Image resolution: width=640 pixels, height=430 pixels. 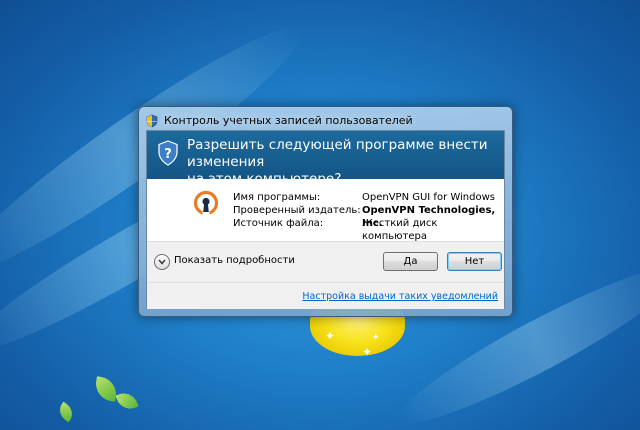 I want to click on title-bar: Контроль учетных записей пользователей, so click(x=325, y=120).